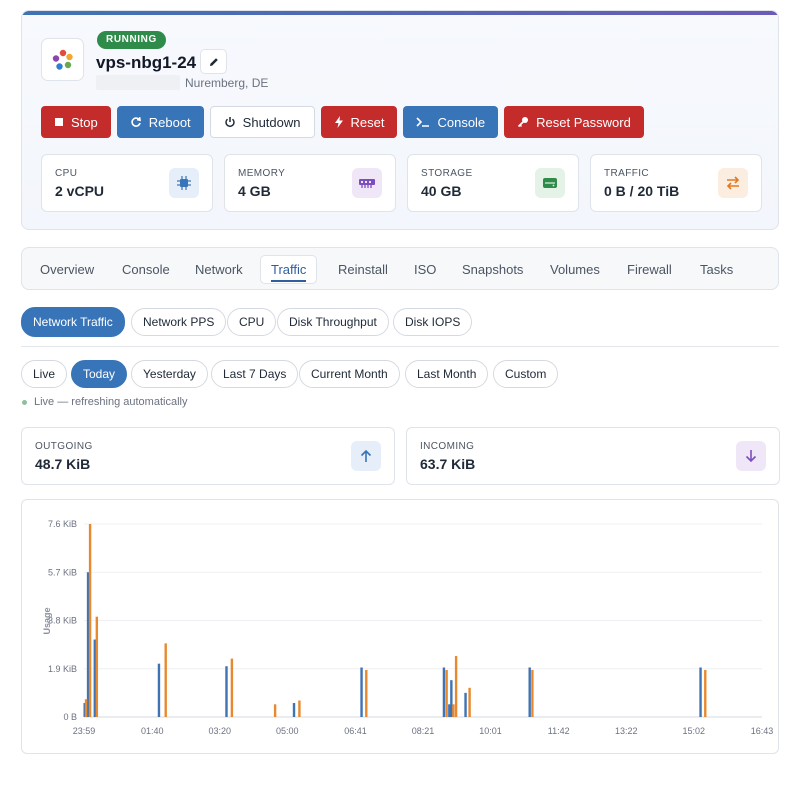 Image resolution: width=801 pixels, height=786 pixels. What do you see at coordinates (583, 122) in the screenshot?
I see `reset-password-button-label: Reset Password` at bounding box center [583, 122].